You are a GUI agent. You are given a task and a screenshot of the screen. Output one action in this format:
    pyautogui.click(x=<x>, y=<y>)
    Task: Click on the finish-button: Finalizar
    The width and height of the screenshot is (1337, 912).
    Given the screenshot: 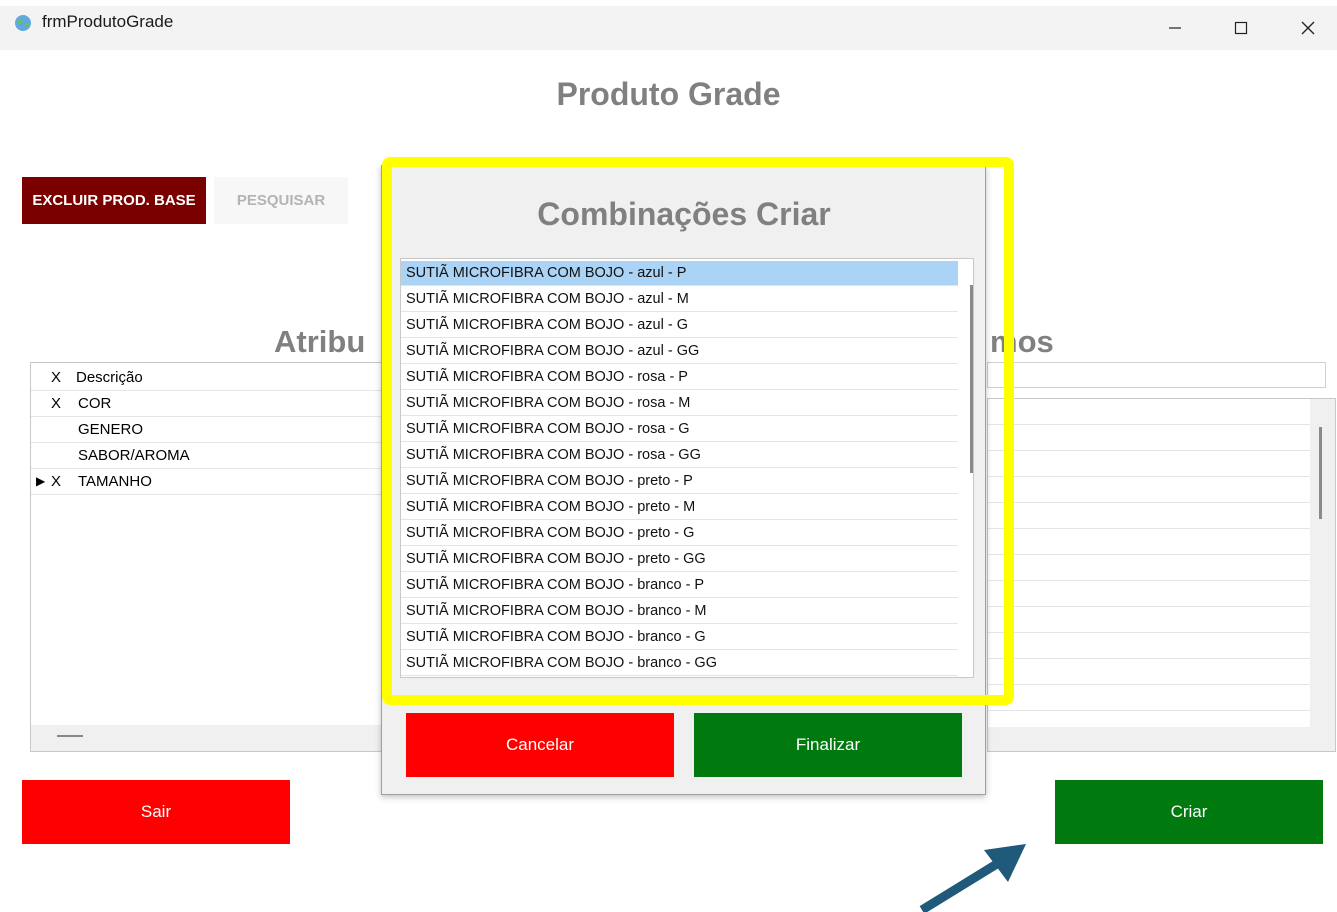 What is the action you would take?
    pyautogui.click(x=828, y=745)
    